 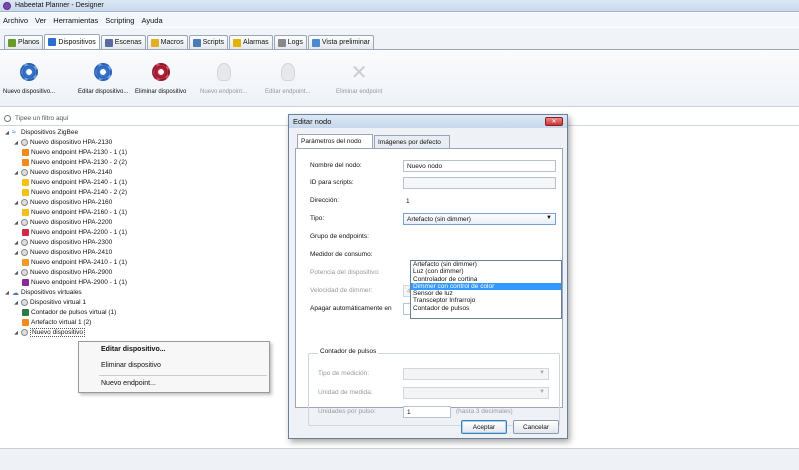 I want to click on close-icon: ✕, so click(x=554, y=121).